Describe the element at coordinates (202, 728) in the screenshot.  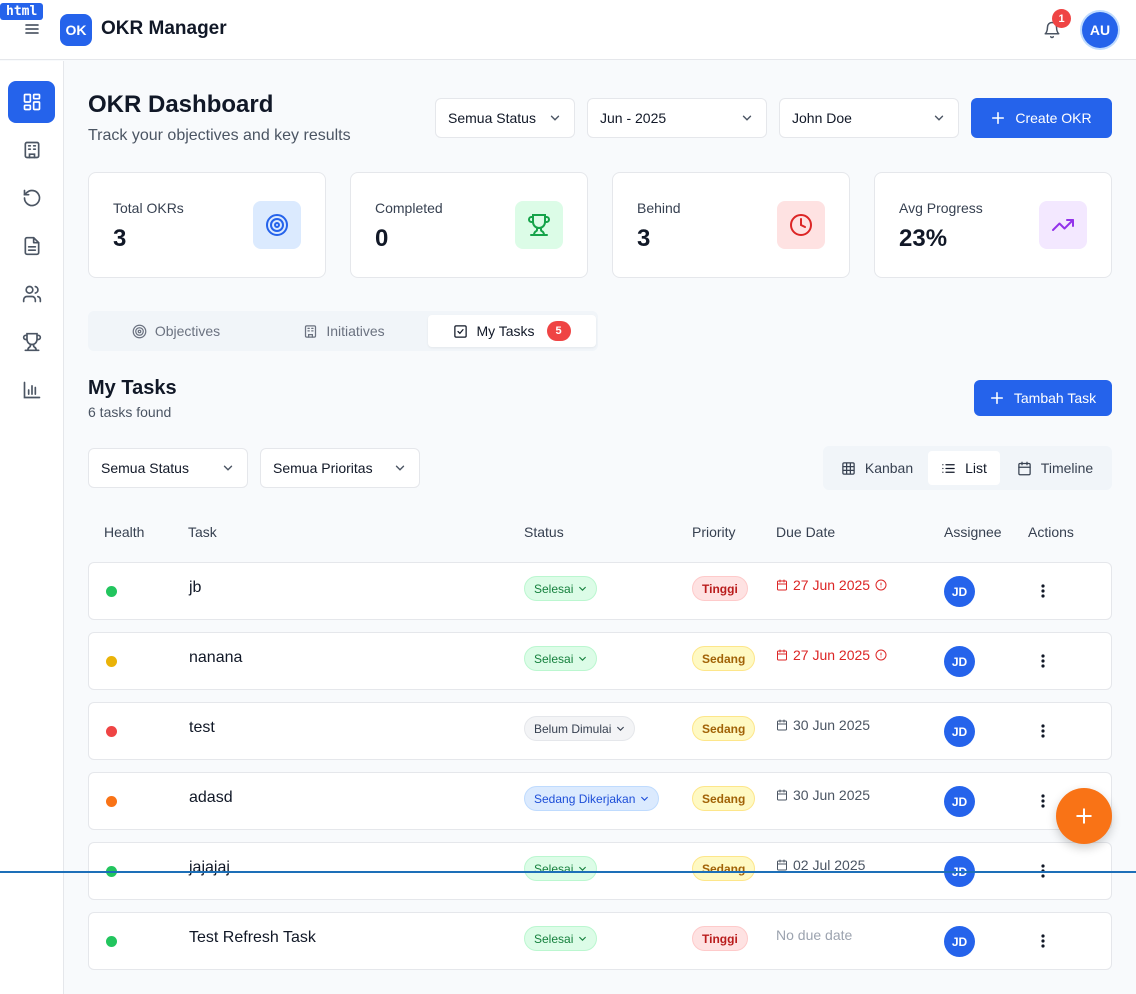
I see `task-name: test` at that location.